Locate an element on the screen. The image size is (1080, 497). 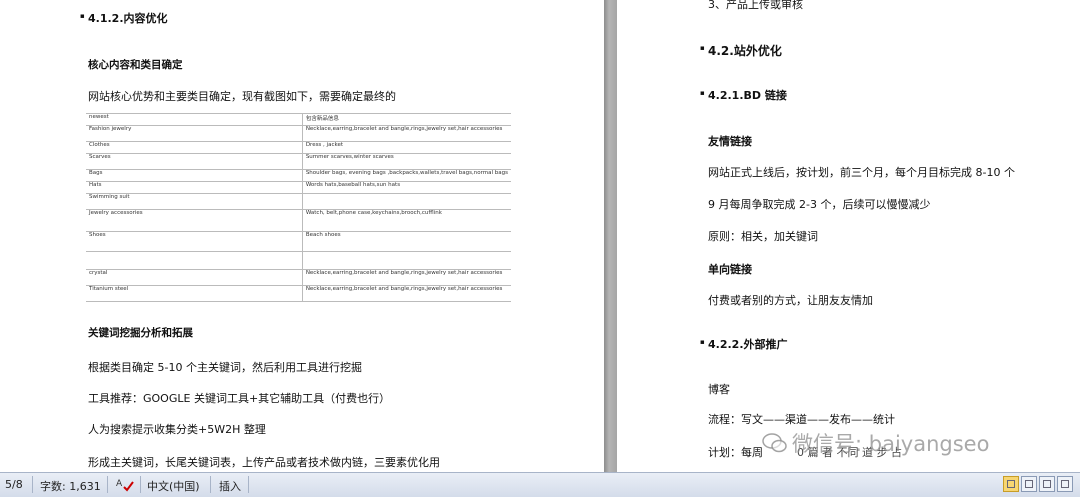
table-row: Swimming suit is located at coordinates (298, 201).